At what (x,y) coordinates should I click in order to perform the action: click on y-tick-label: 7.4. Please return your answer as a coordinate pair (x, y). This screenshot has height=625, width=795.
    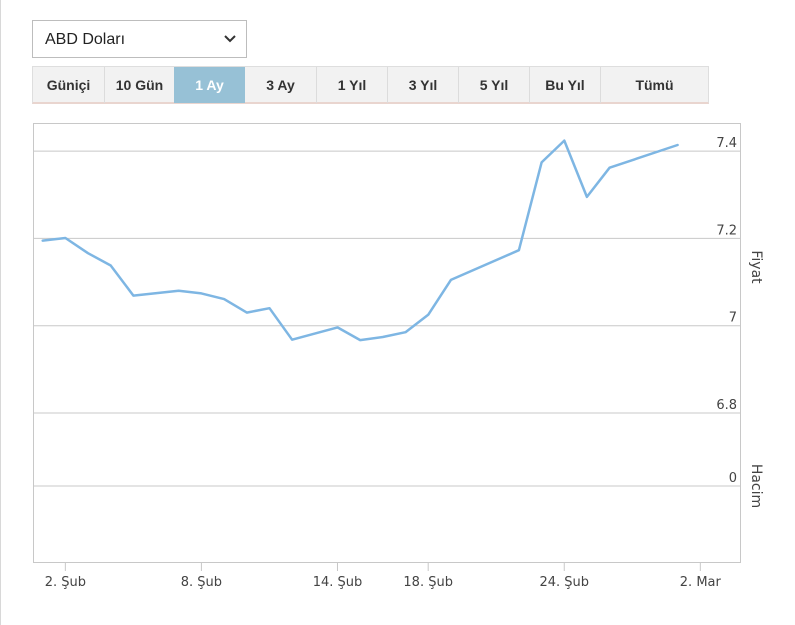
    Looking at the image, I should click on (726, 143).